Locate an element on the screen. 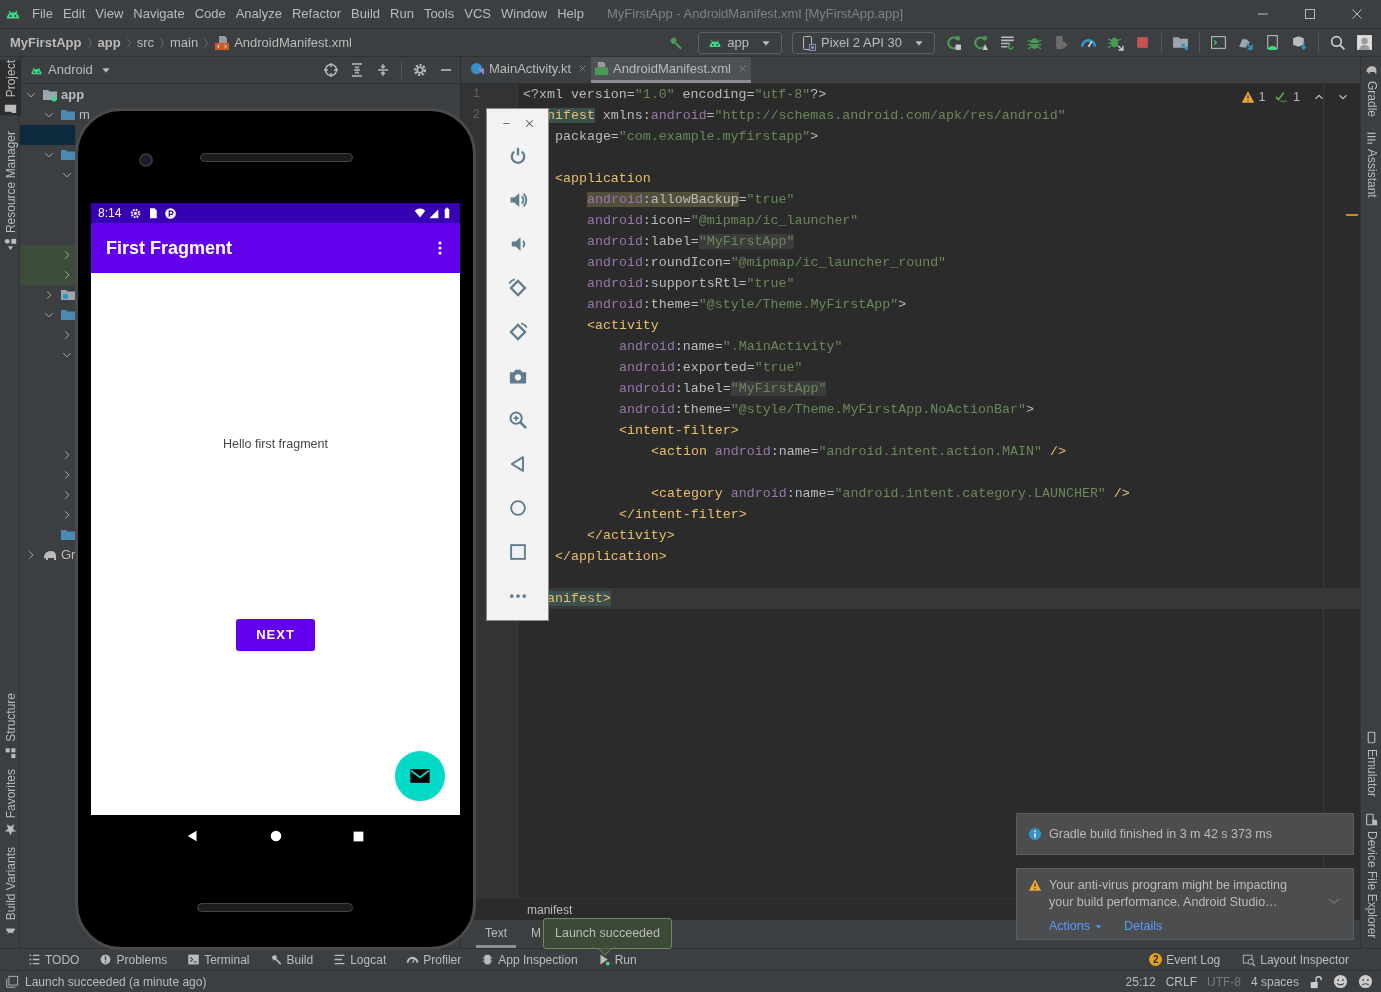 The image size is (1381, 992). code-line: <application is located at coordinates (603, 179).